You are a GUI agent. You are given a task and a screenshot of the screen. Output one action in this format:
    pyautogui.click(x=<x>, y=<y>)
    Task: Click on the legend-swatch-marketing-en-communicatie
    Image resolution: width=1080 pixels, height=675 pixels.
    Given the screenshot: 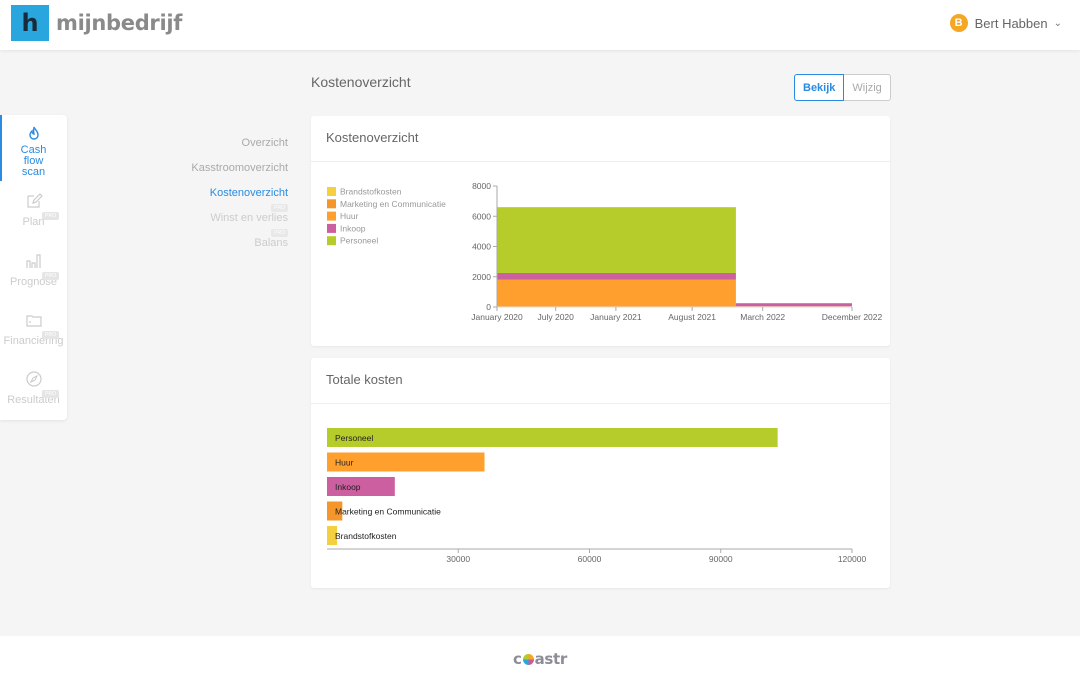 What is the action you would take?
    pyautogui.click(x=331, y=204)
    